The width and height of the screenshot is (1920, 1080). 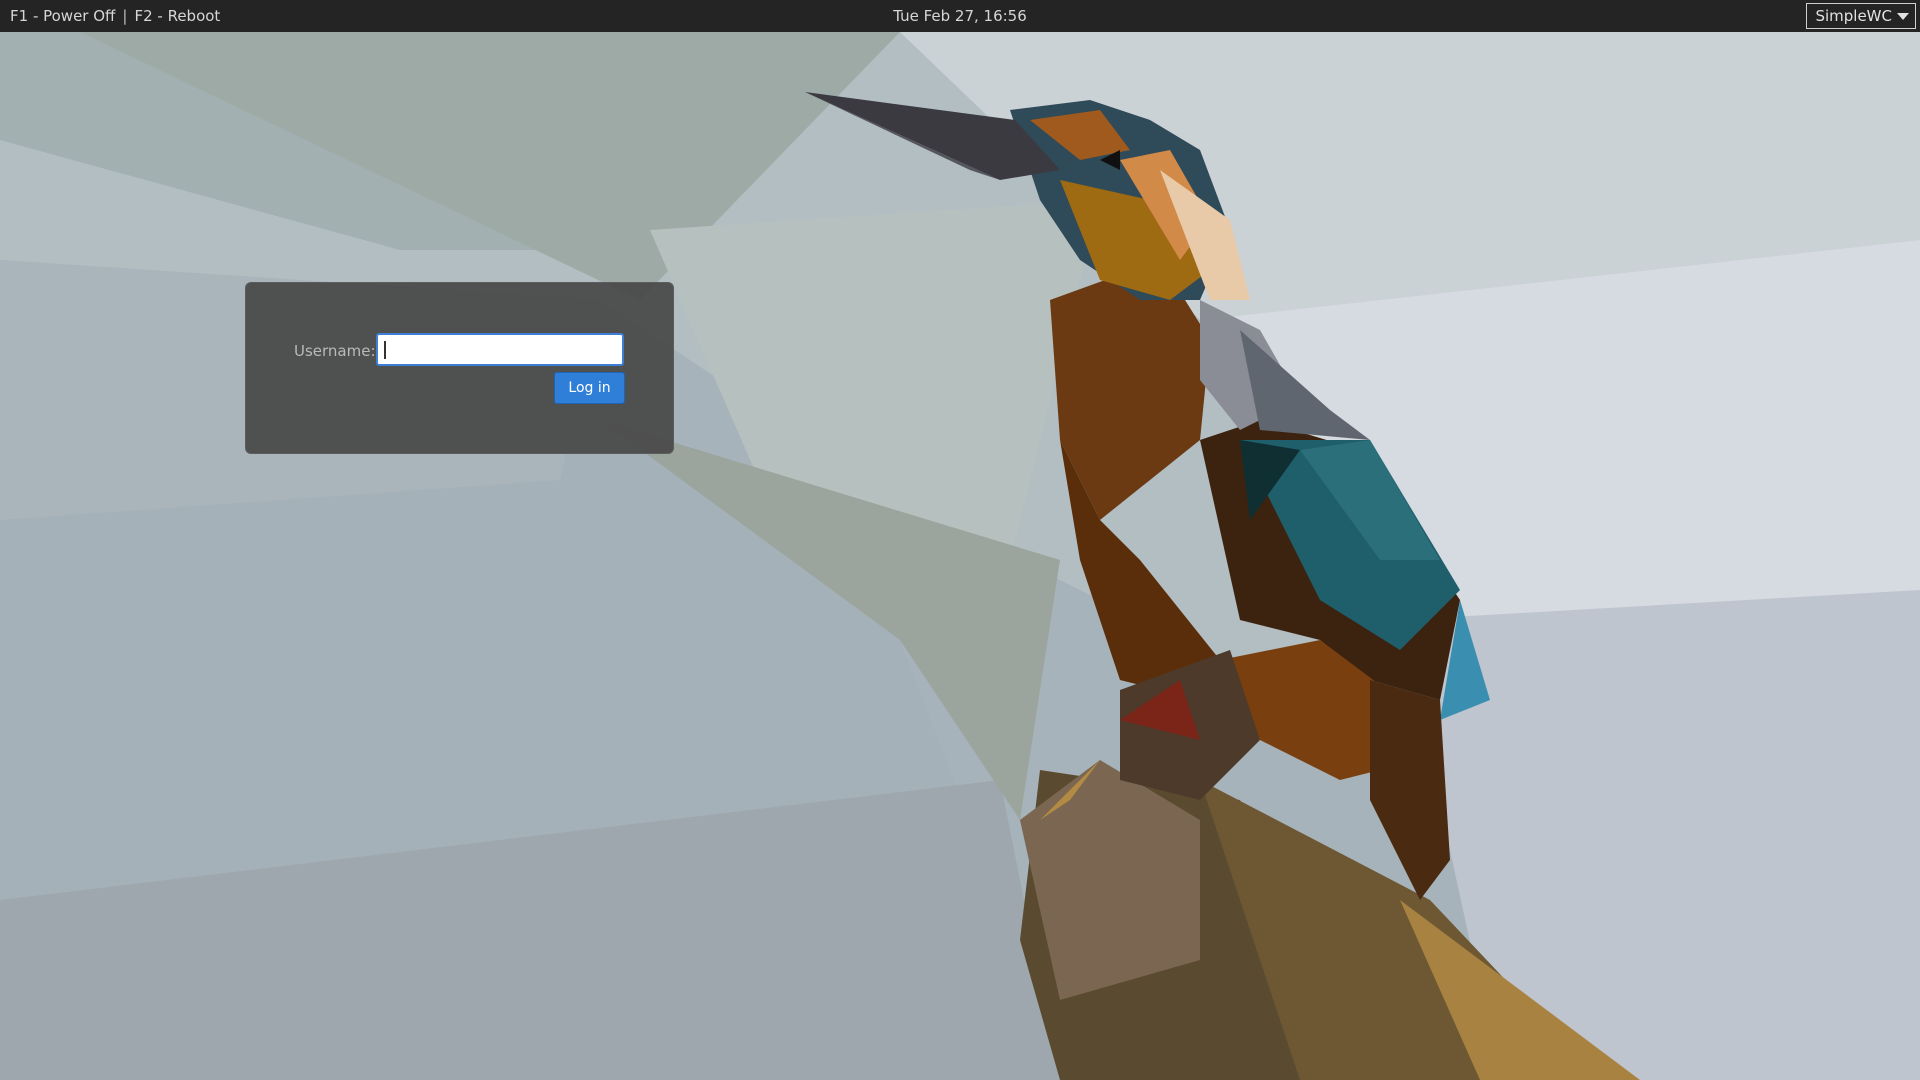 I want to click on username-input, so click(x=500, y=349).